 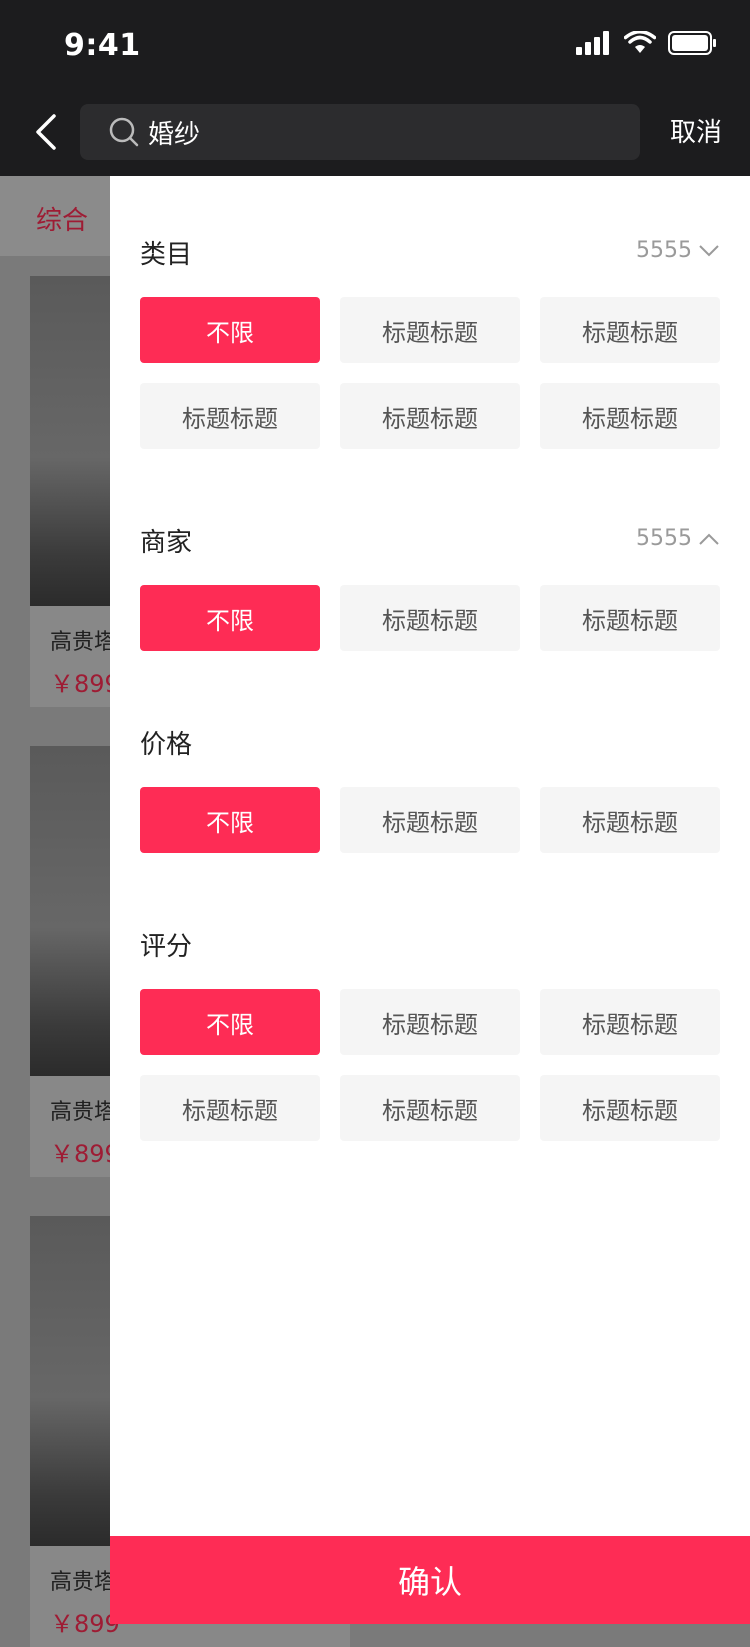 I want to click on back-arrow-icon, so click(x=48, y=132).